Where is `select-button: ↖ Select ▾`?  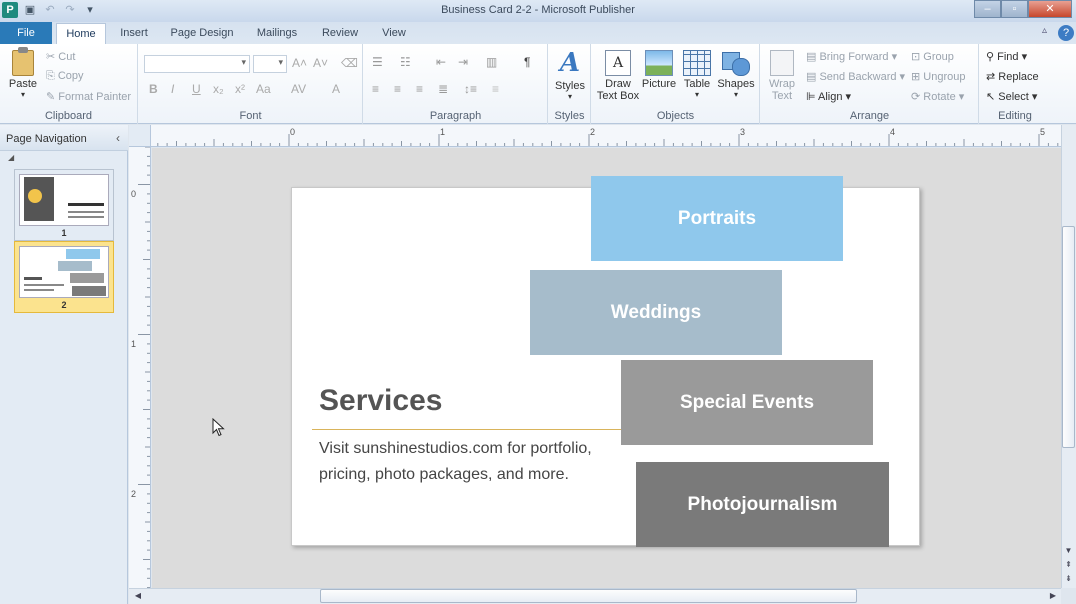 select-button: ↖ Select ▾ is located at coordinates (1011, 96).